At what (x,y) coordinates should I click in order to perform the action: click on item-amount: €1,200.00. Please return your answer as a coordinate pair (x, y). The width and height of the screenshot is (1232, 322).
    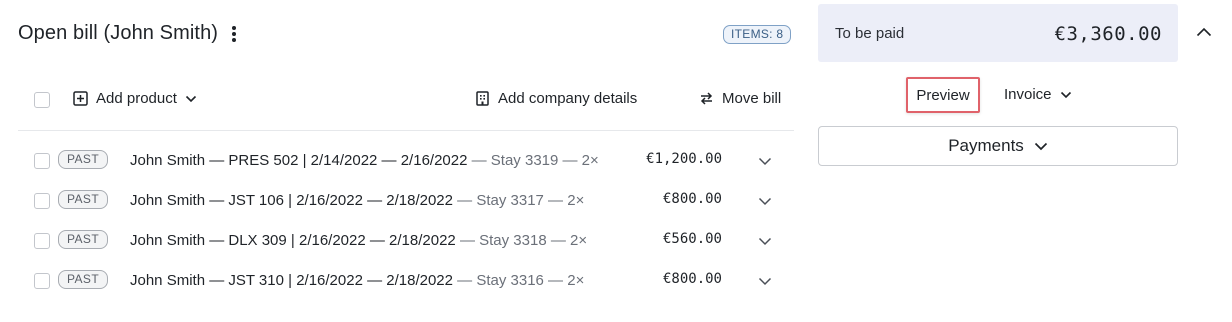
    Looking at the image, I should click on (684, 159).